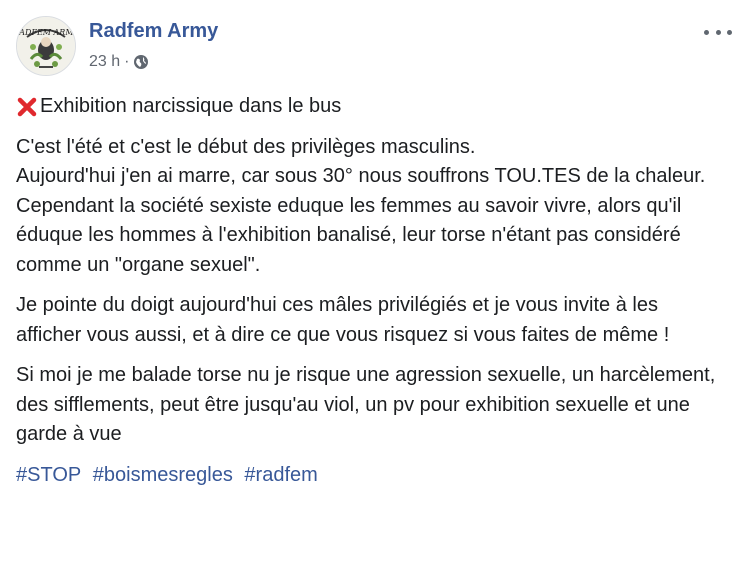  Describe the element at coordinates (104, 62) in the screenshot. I see `post-timestamp: 23 h` at that location.